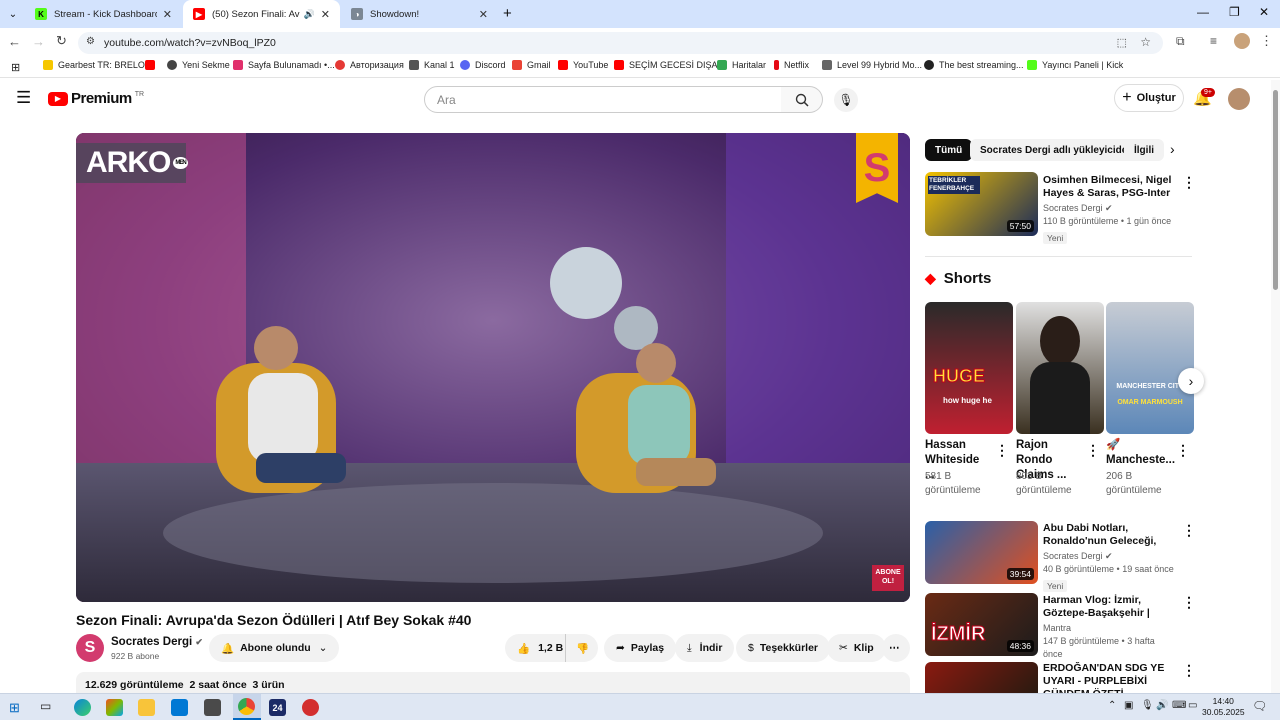  Describe the element at coordinates (1259, 706) in the screenshot. I see `notification-center-icon: 🗨` at that location.